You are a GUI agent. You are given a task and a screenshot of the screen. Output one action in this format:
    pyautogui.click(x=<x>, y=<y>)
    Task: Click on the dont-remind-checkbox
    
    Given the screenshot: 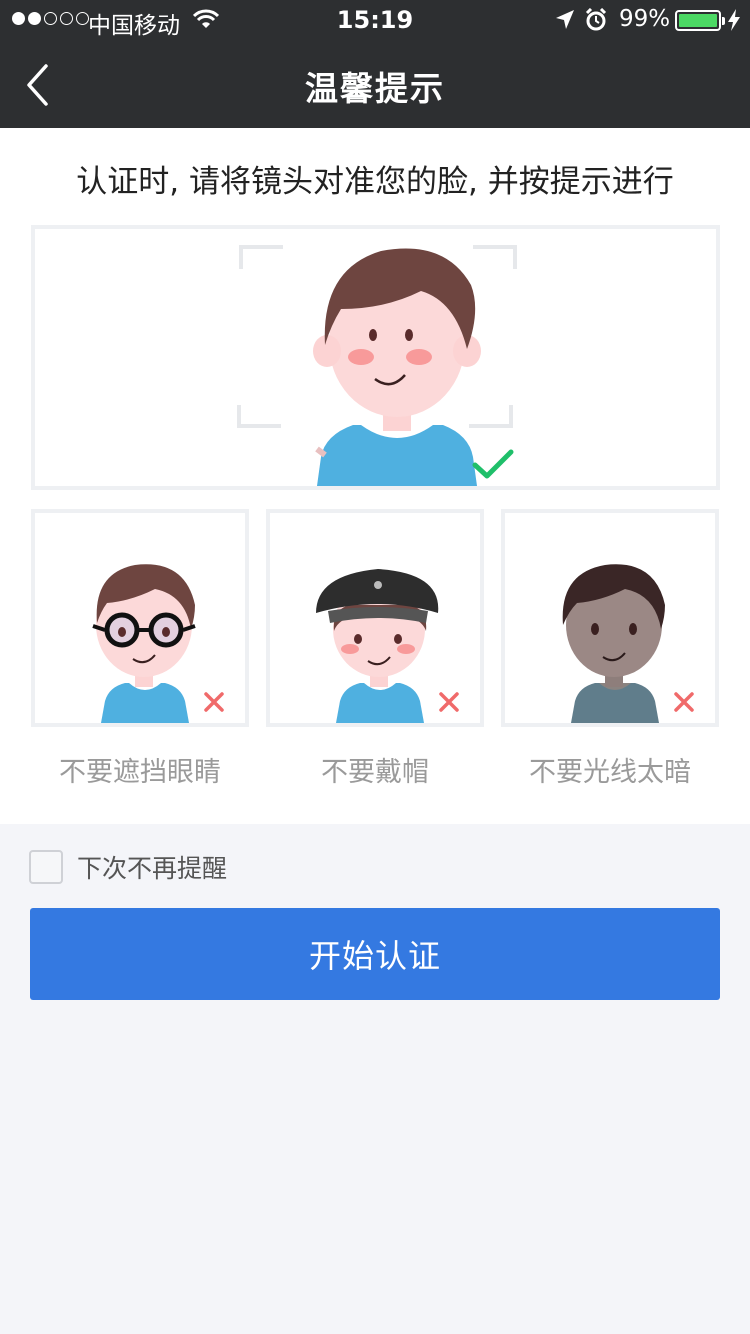 What is the action you would take?
    pyautogui.click(x=46, y=867)
    